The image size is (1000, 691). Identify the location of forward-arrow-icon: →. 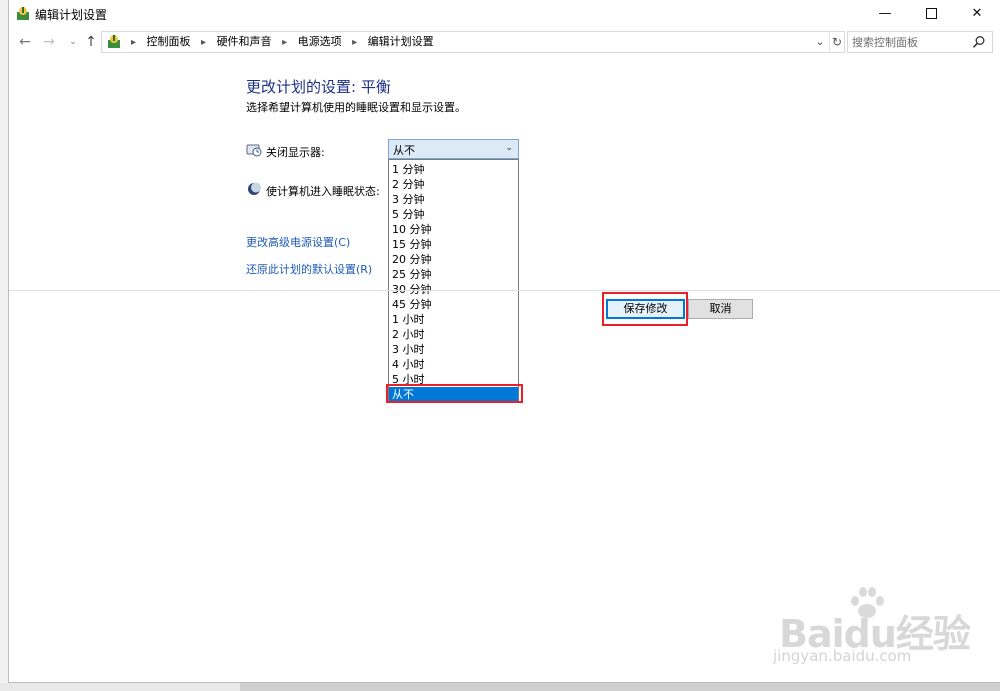
(49, 42).